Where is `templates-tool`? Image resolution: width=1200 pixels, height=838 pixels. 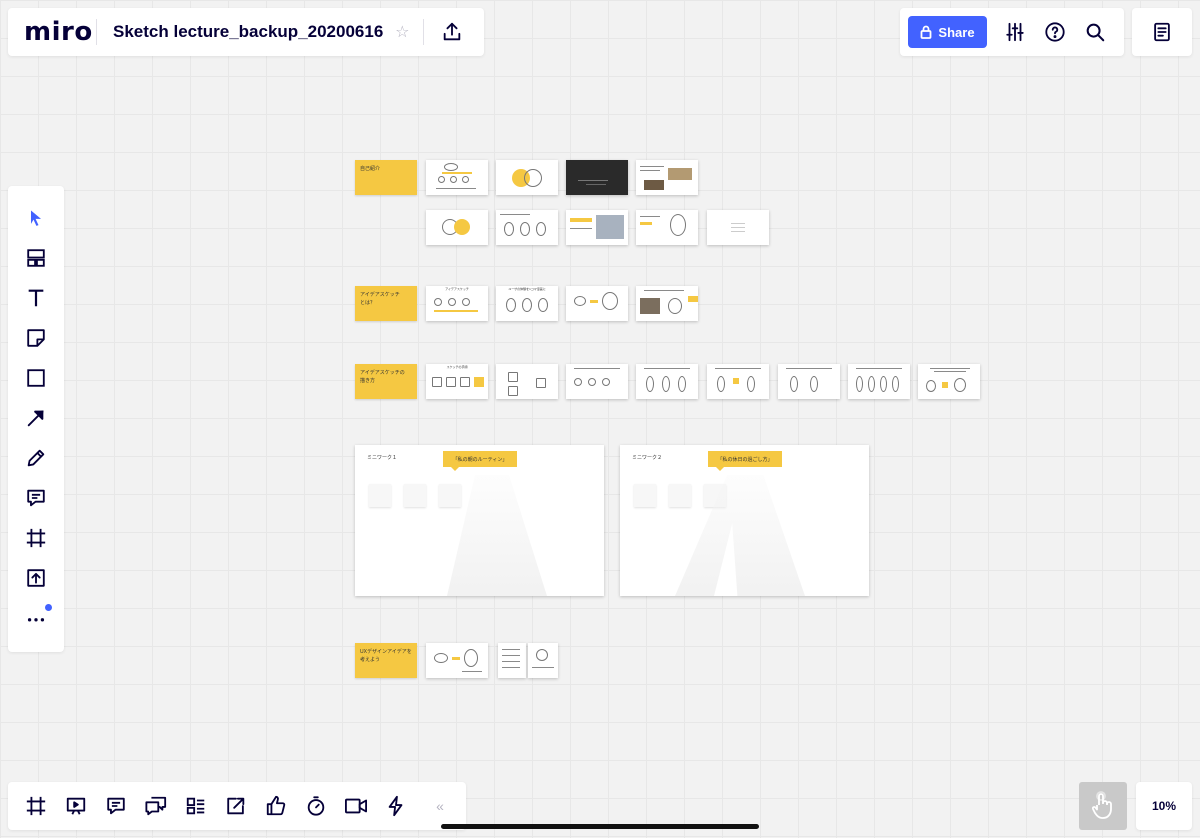
templates-tool is located at coordinates (36, 258).